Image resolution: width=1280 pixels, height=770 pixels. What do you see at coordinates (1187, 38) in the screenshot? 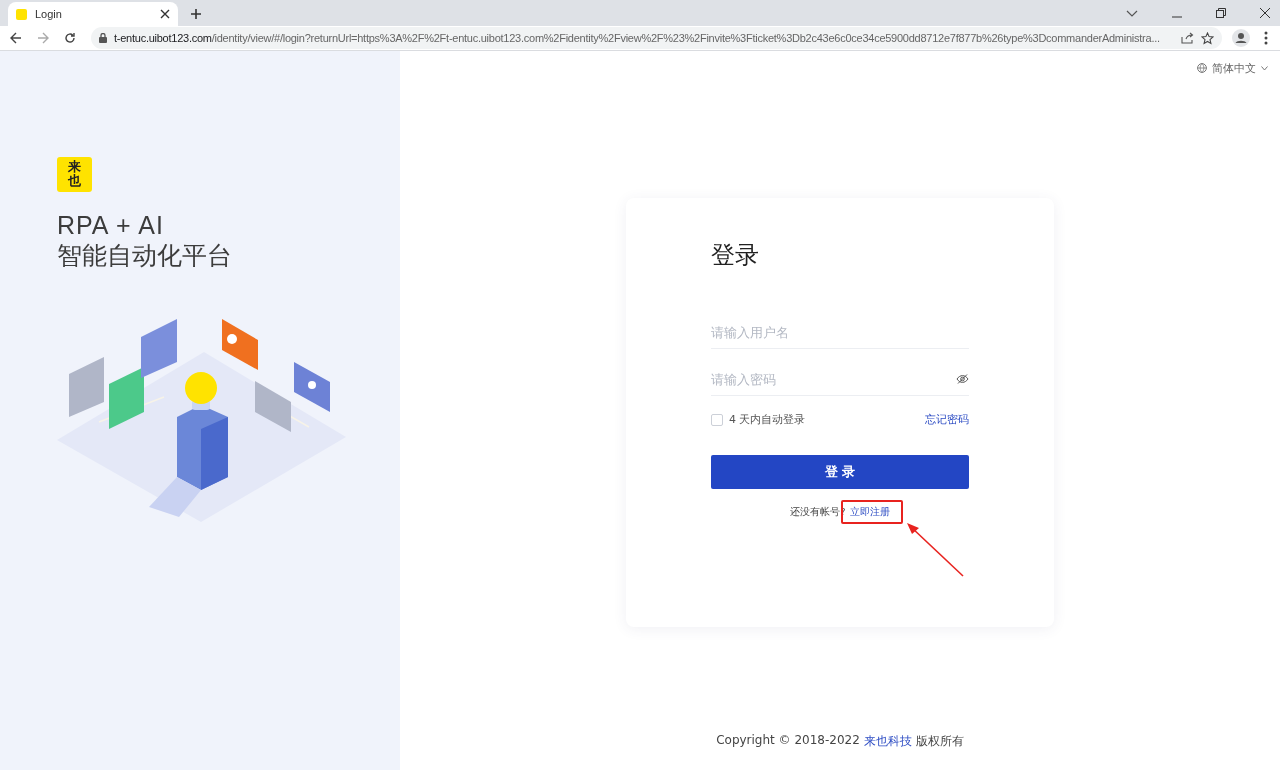
I see `share-icon` at bounding box center [1187, 38].